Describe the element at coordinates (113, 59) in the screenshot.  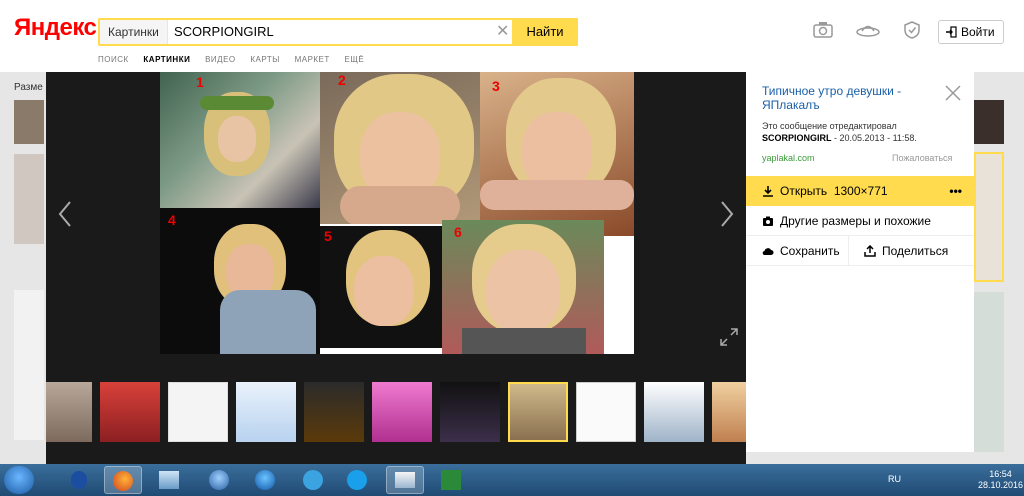
I see `nav-item-search: ПОИСК` at that location.